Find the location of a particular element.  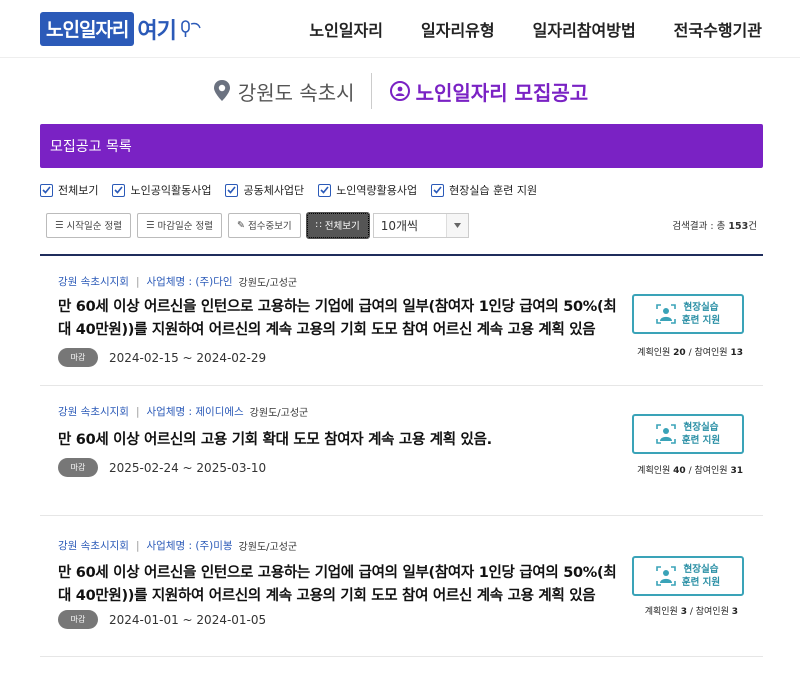

per-page-select: 10개씩 is located at coordinates (420, 225).